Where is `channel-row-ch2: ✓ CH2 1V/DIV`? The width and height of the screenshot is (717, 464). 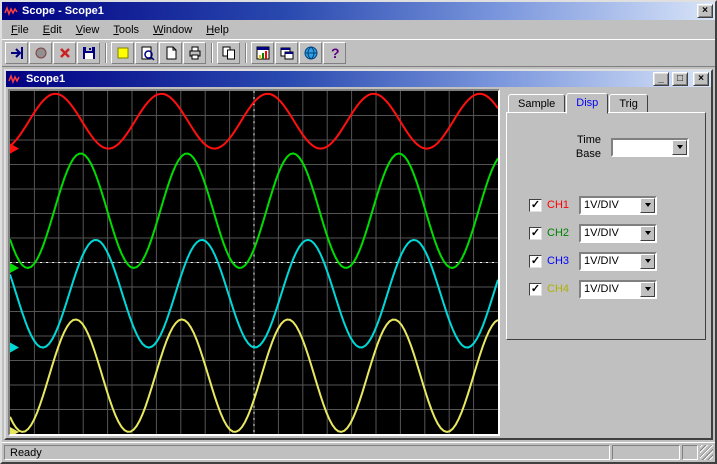
channel-row-ch2: ✓ CH2 1V/DIV is located at coordinates (609, 233).